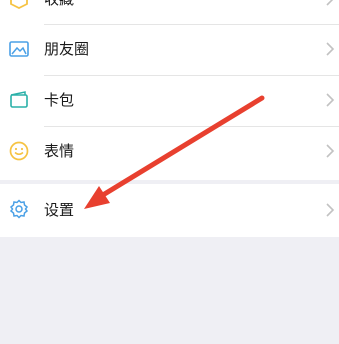 This screenshot has height=344, width=339. I want to click on menu-item-label: 设置, so click(59, 210).